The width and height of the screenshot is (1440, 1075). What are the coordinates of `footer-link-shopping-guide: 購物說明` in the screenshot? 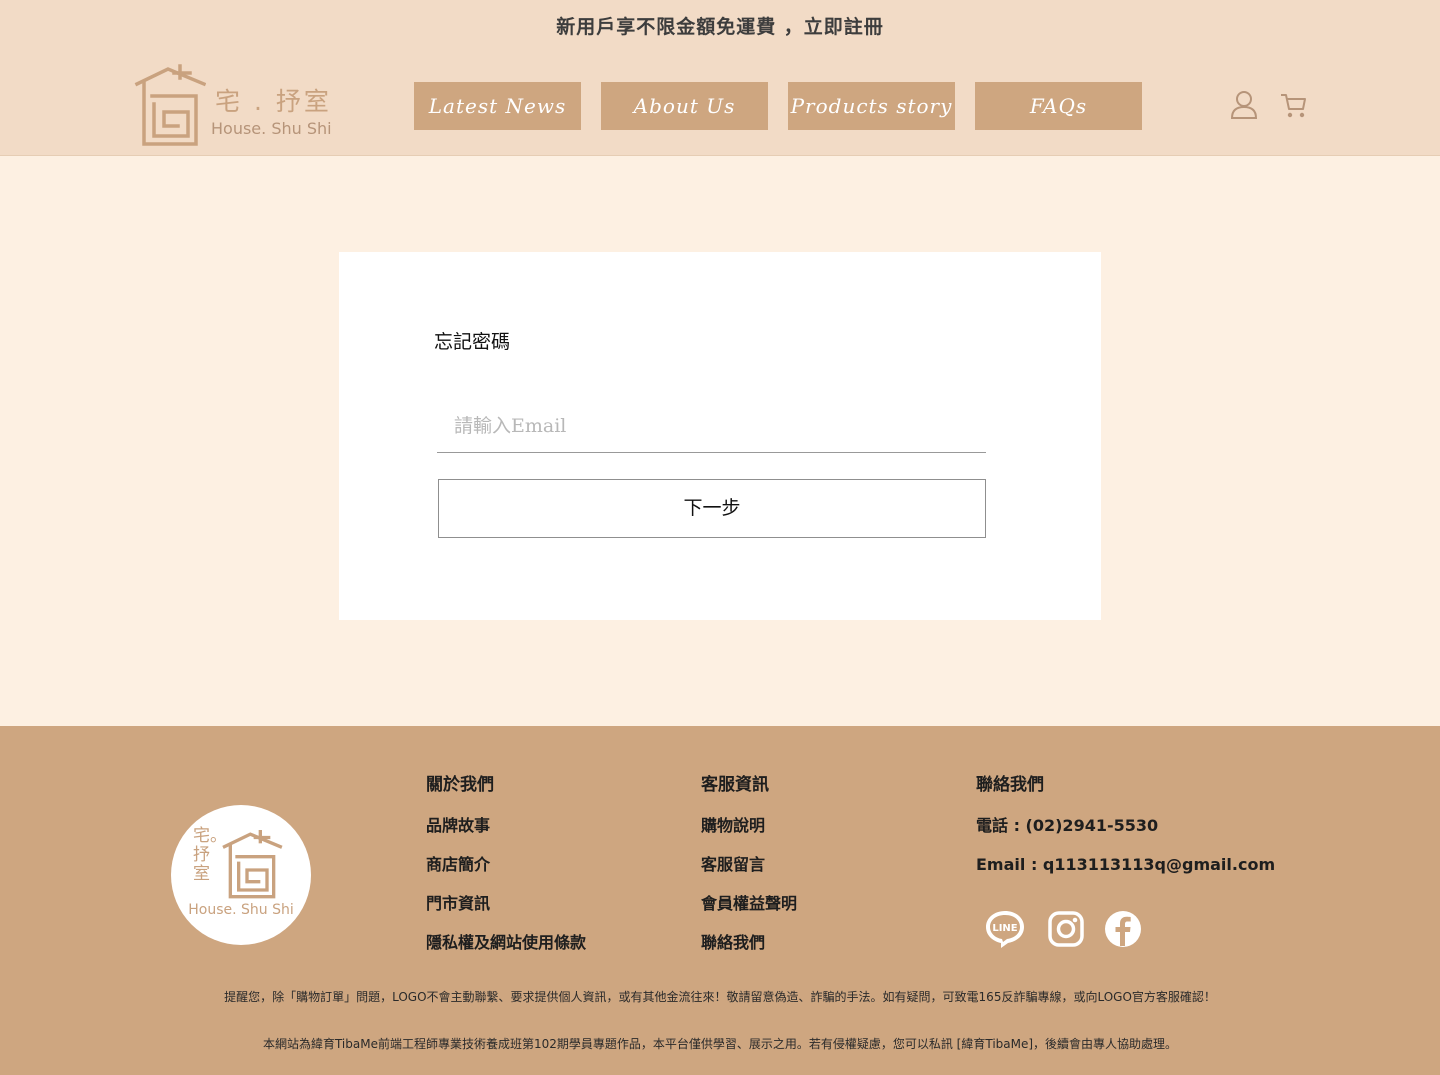 It's located at (749, 834).